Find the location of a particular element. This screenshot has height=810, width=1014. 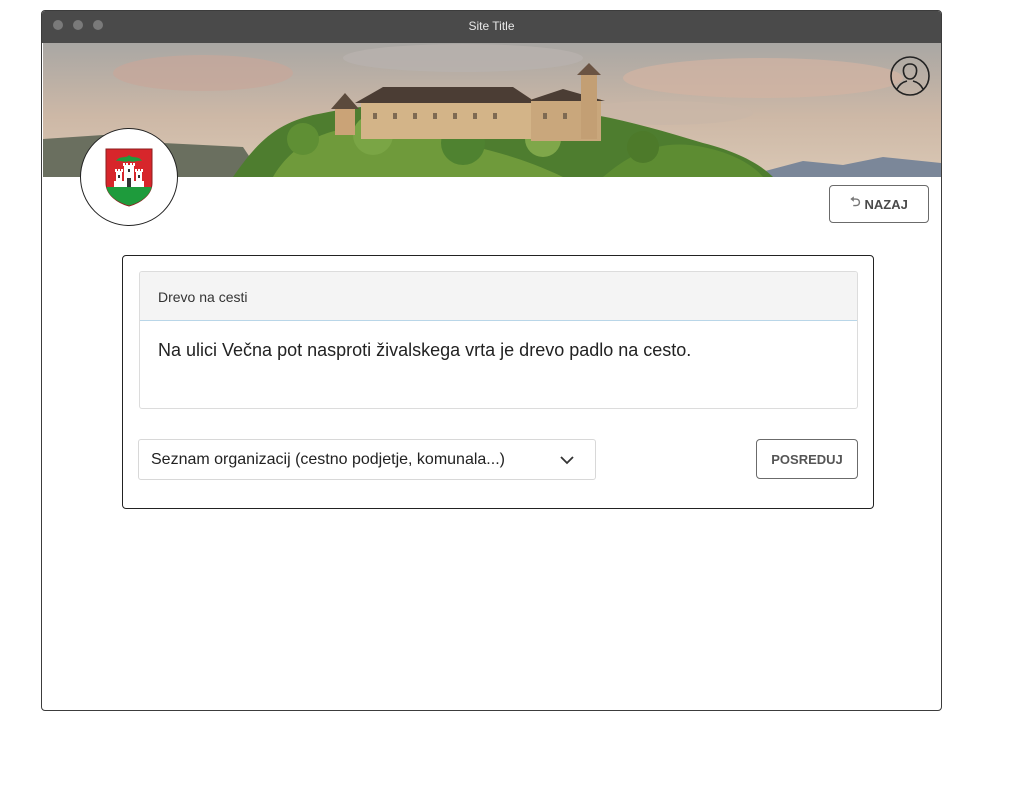

city-crest-icon is located at coordinates (129, 177).